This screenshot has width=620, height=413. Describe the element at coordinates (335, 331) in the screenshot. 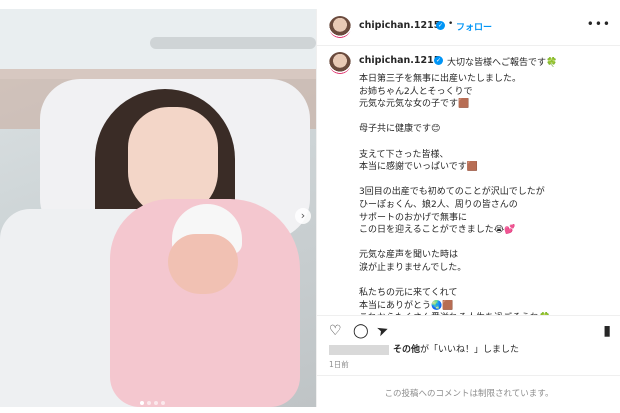

I see `heart-icon: ♡` at that location.